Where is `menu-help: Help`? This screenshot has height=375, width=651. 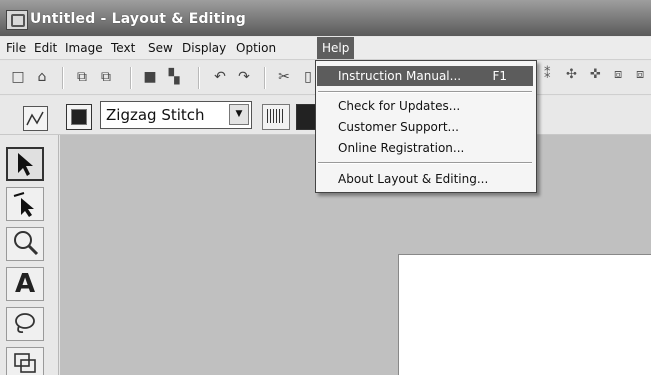 menu-help: Help is located at coordinates (336, 48).